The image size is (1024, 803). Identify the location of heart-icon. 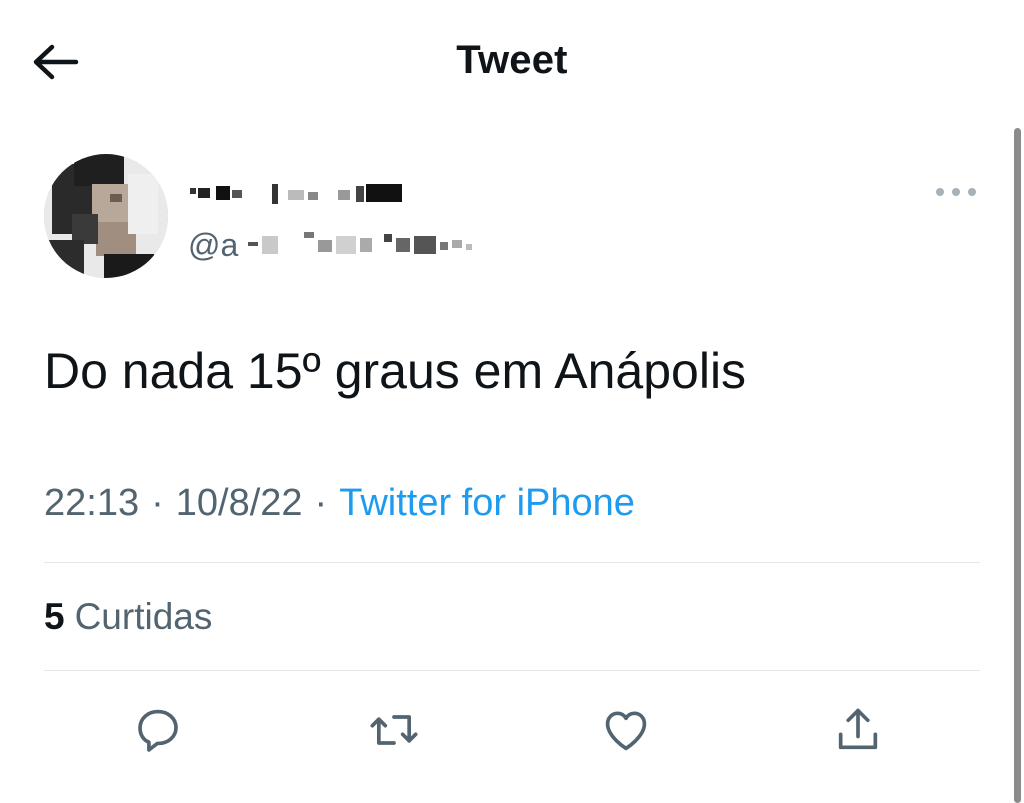
(626, 731).